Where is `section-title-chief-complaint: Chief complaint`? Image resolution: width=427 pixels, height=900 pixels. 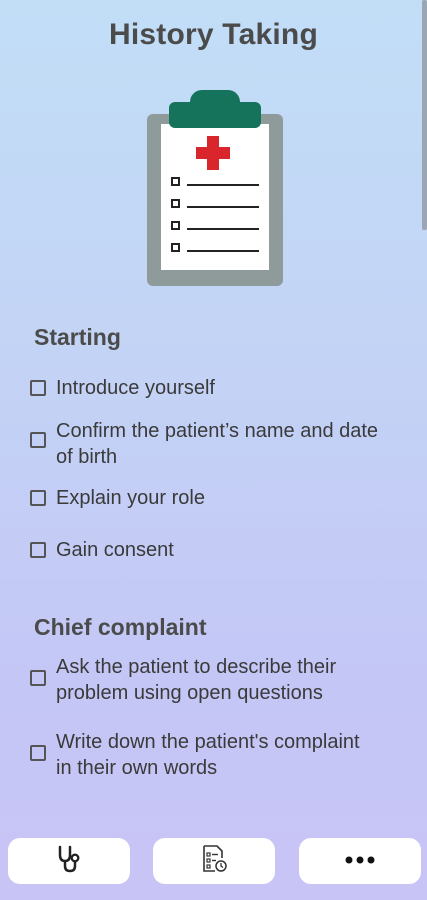 section-title-chief-complaint: Chief complaint is located at coordinates (120, 627).